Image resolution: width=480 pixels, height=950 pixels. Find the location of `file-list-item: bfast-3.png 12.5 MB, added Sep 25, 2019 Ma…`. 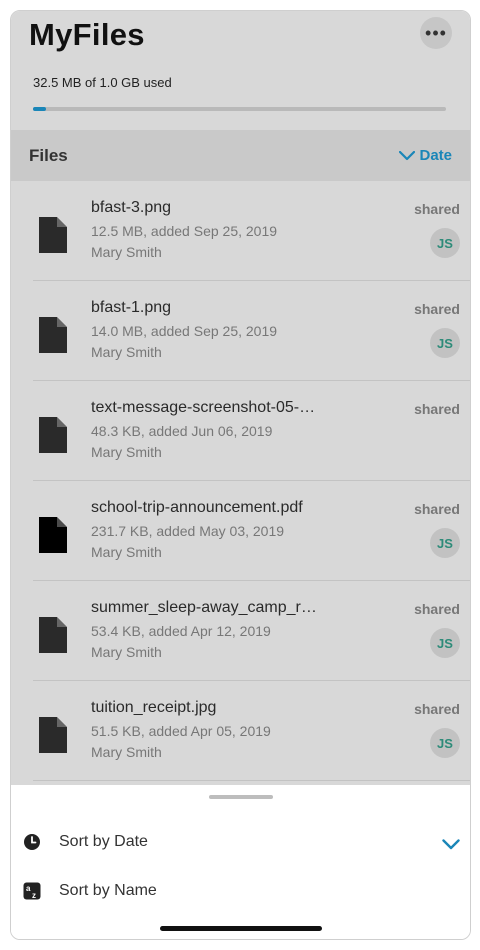

file-list-item: bfast-3.png 12.5 MB, added Sep 25, 2019 Ma… is located at coordinates (251, 231).